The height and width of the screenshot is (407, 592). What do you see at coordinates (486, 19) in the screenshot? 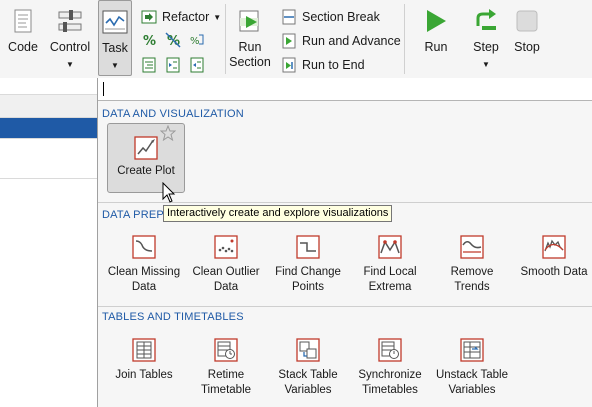
I see `step-icon` at bounding box center [486, 19].